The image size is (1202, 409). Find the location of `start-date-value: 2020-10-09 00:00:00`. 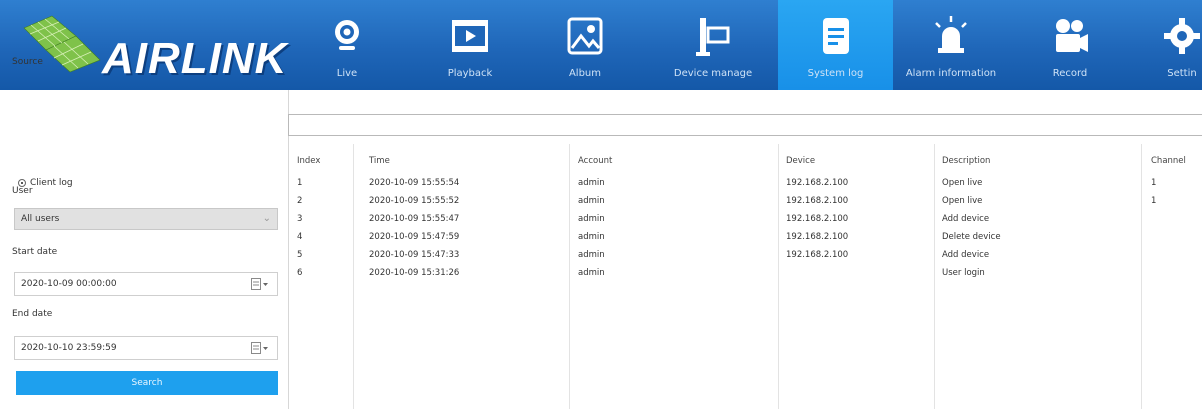

start-date-value: 2020-10-09 00:00:00 is located at coordinates (69, 284).